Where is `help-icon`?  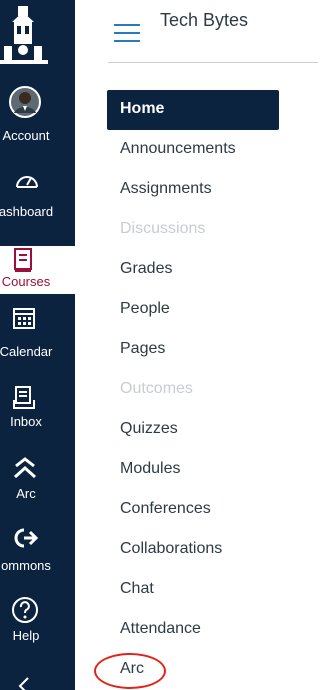
help-icon is located at coordinates (25, 610).